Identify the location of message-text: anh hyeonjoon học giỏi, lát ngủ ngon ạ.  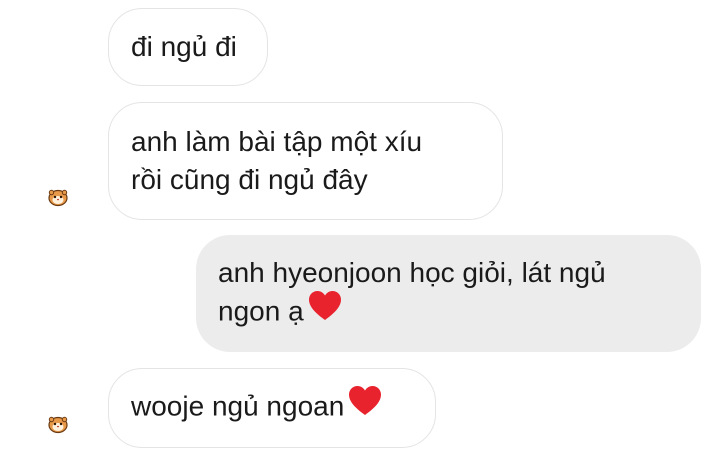
(412, 291).